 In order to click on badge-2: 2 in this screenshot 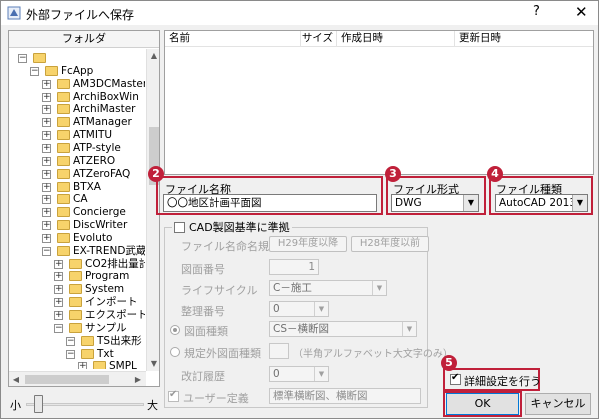, I will do `click(156, 174)`.